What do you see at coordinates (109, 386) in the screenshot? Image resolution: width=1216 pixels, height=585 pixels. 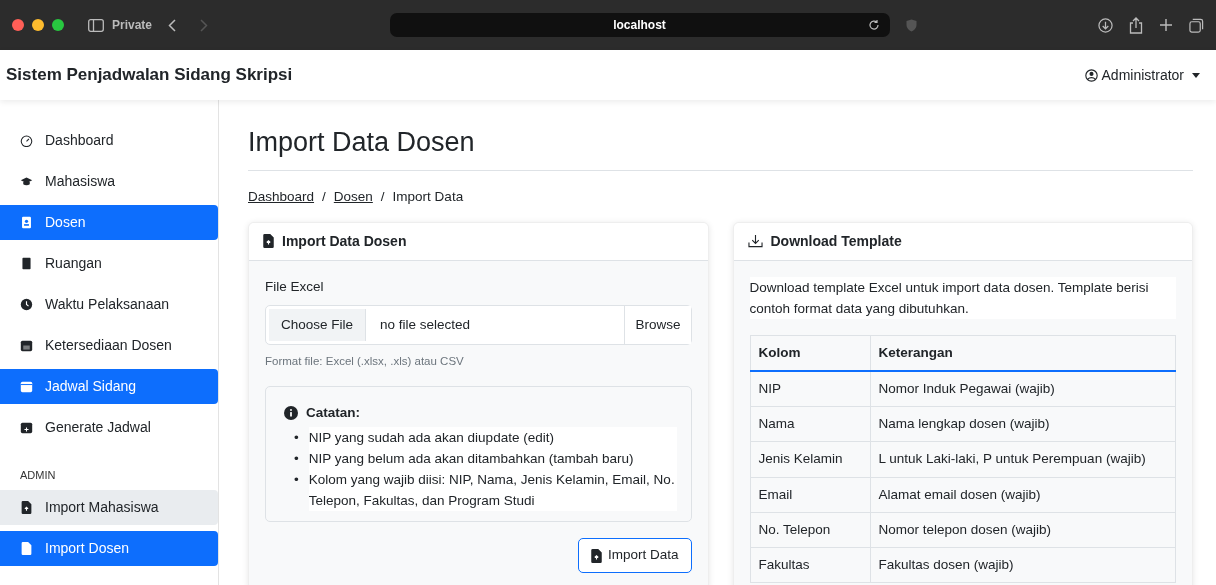 I see `sidebar-item: Jadwal Sidang` at bounding box center [109, 386].